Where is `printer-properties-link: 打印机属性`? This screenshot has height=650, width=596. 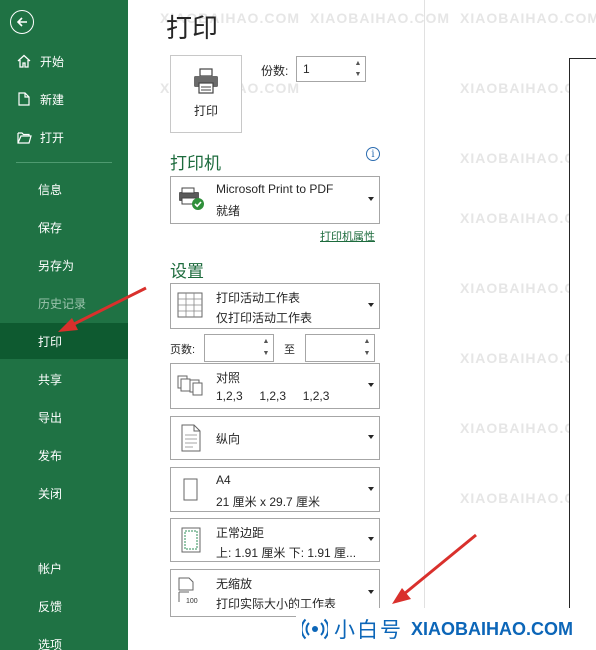
printer-properties-link: 打印机属性 is located at coordinates (347, 236).